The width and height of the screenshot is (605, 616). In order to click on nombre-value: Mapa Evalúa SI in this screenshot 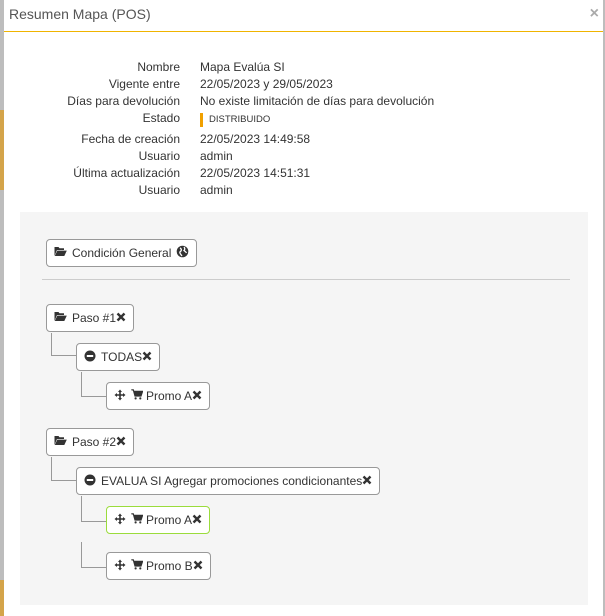, I will do `click(242, 67)`.